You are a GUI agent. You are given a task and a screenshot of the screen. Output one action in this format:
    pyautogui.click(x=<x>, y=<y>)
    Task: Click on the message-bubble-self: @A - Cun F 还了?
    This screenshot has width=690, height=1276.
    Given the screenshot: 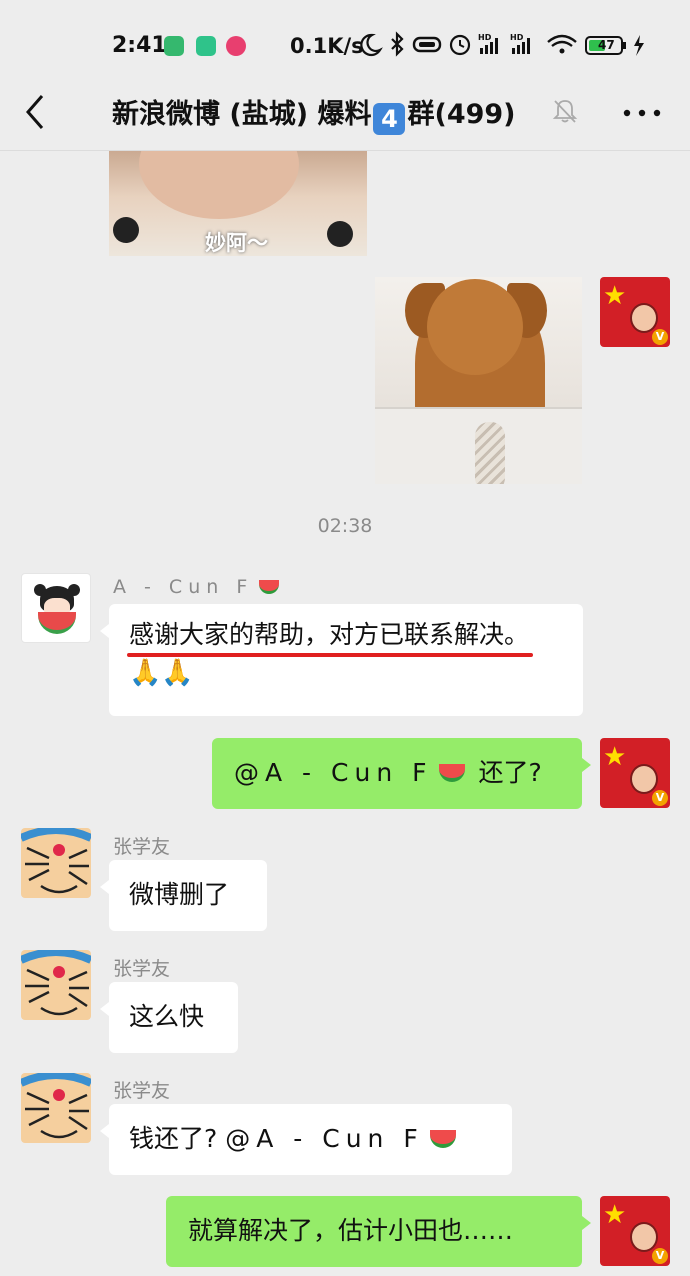 What is the action you would take?
    pyautogui.click(x=401, y=773)
    